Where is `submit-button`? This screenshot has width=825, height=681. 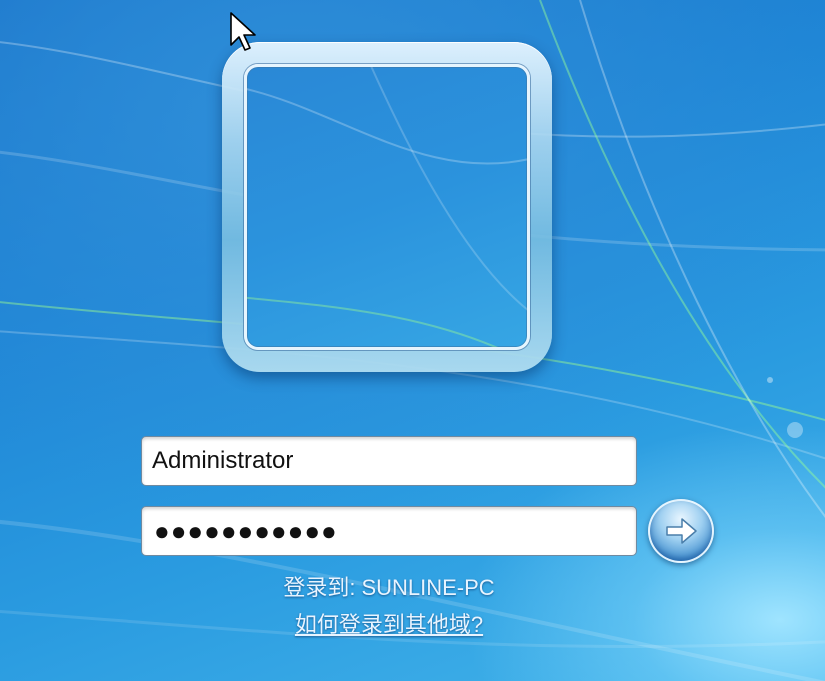 submit-button is located at coordinates (681, 531).